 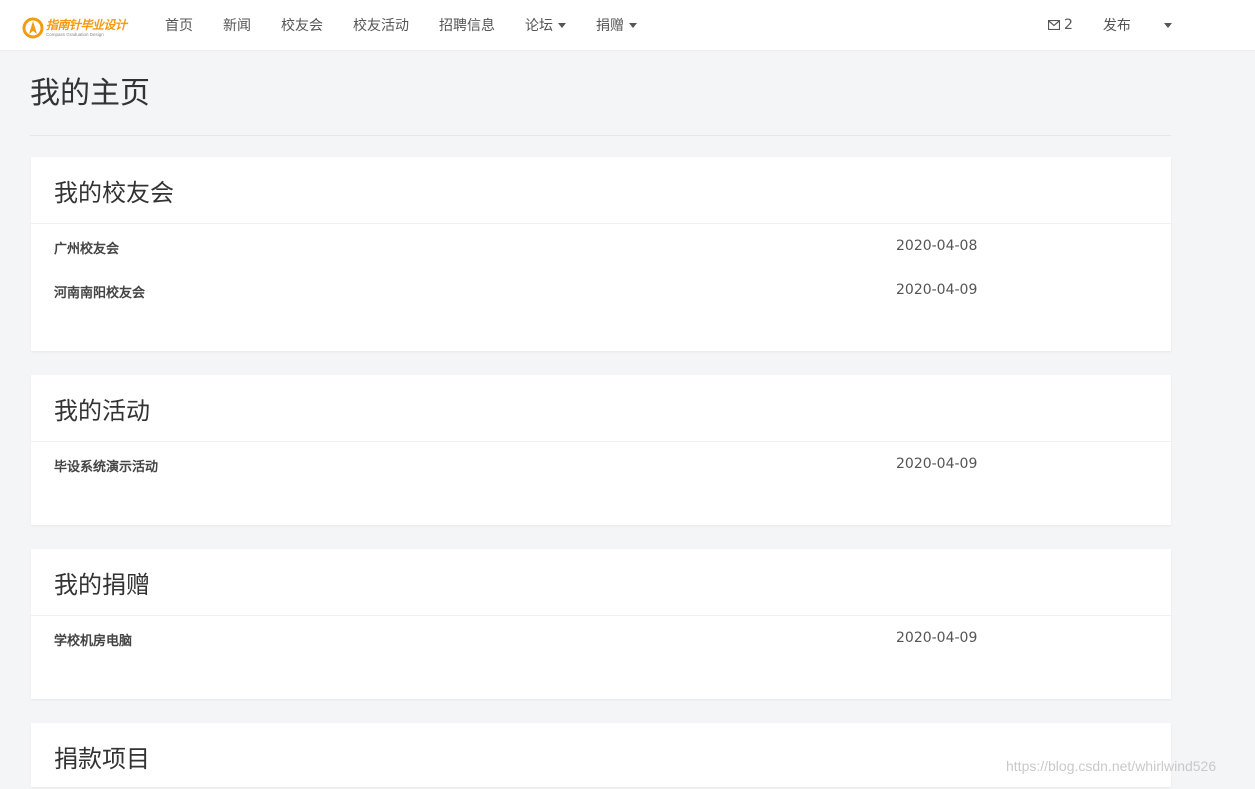 I want to click on main-nav: 首页 新闻 校友会 校友活动 招聘信息 论坛 捐赠, so click(x=401, y=25).